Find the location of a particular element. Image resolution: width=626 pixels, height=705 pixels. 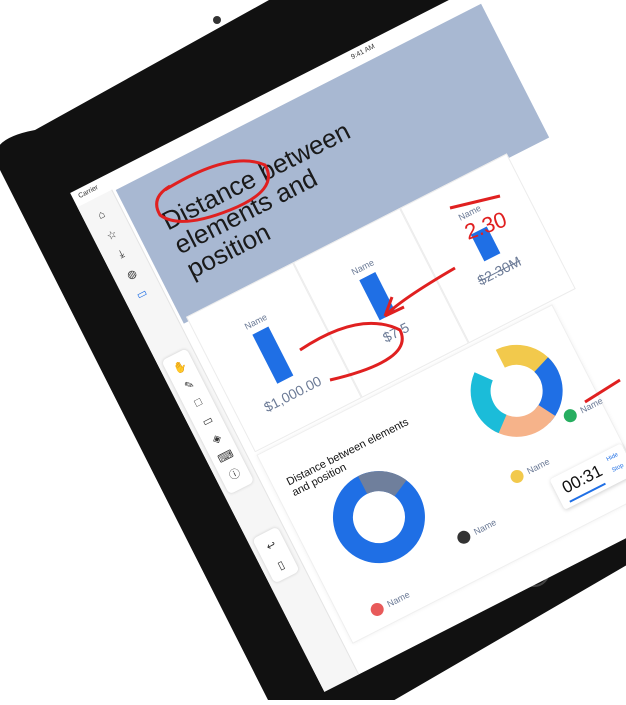

legend-item-3: Name is located at coordinates (529, 470).